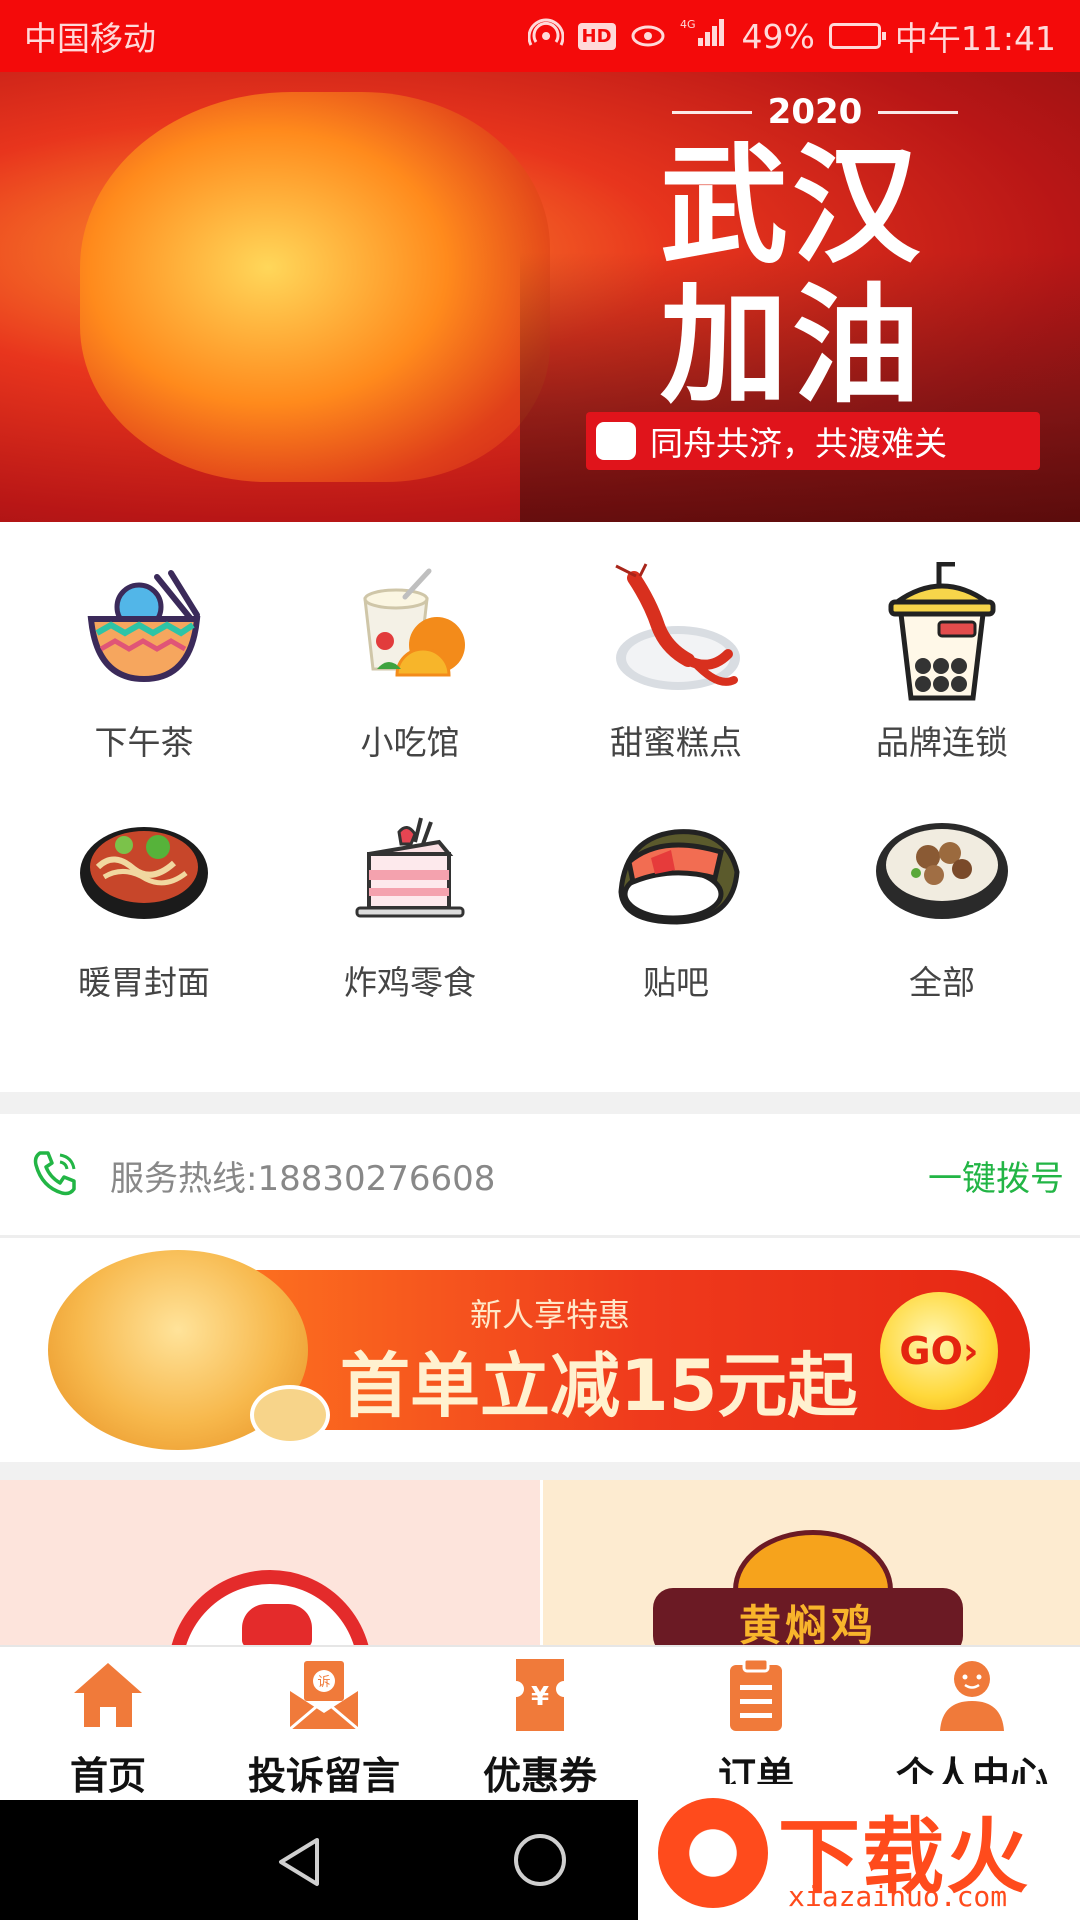  What do you see at coordinates (676, 982) in the screenshot?
I see `category-label: 贴吧` at bounding box center [676, 982].